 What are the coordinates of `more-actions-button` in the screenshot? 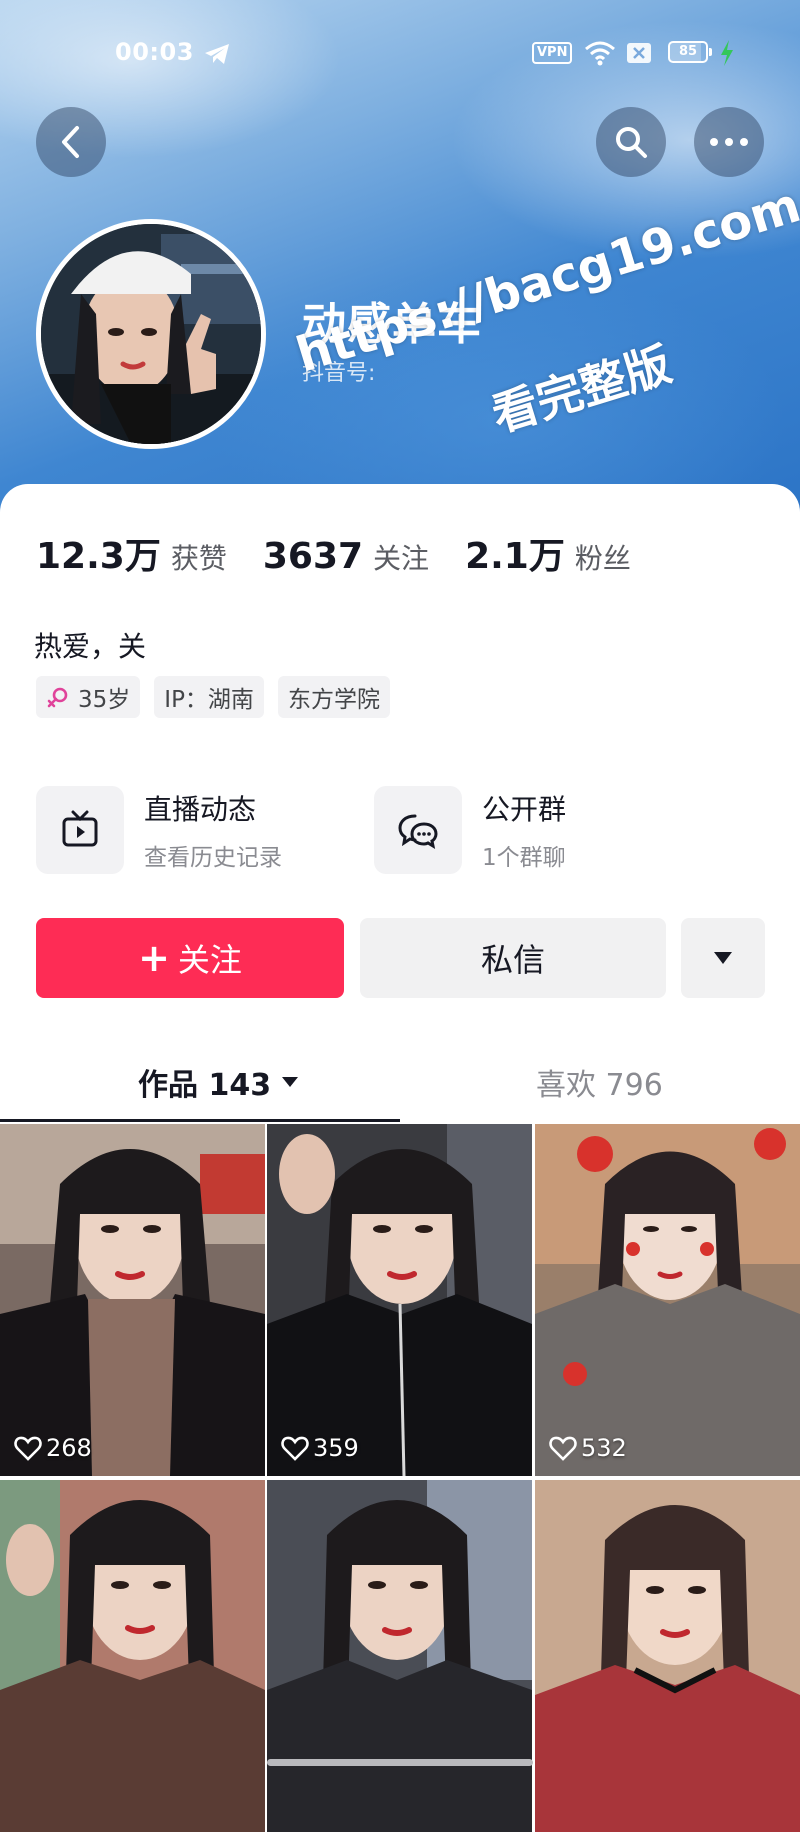 It's located at (723, 958).